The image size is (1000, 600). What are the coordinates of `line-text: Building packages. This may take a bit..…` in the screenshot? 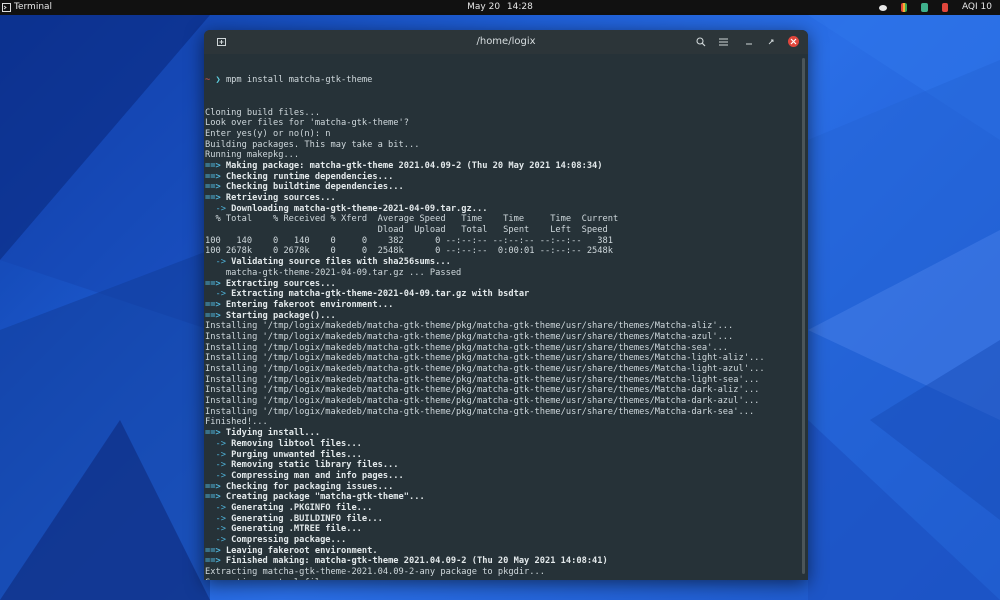 It's located at (312, 144).